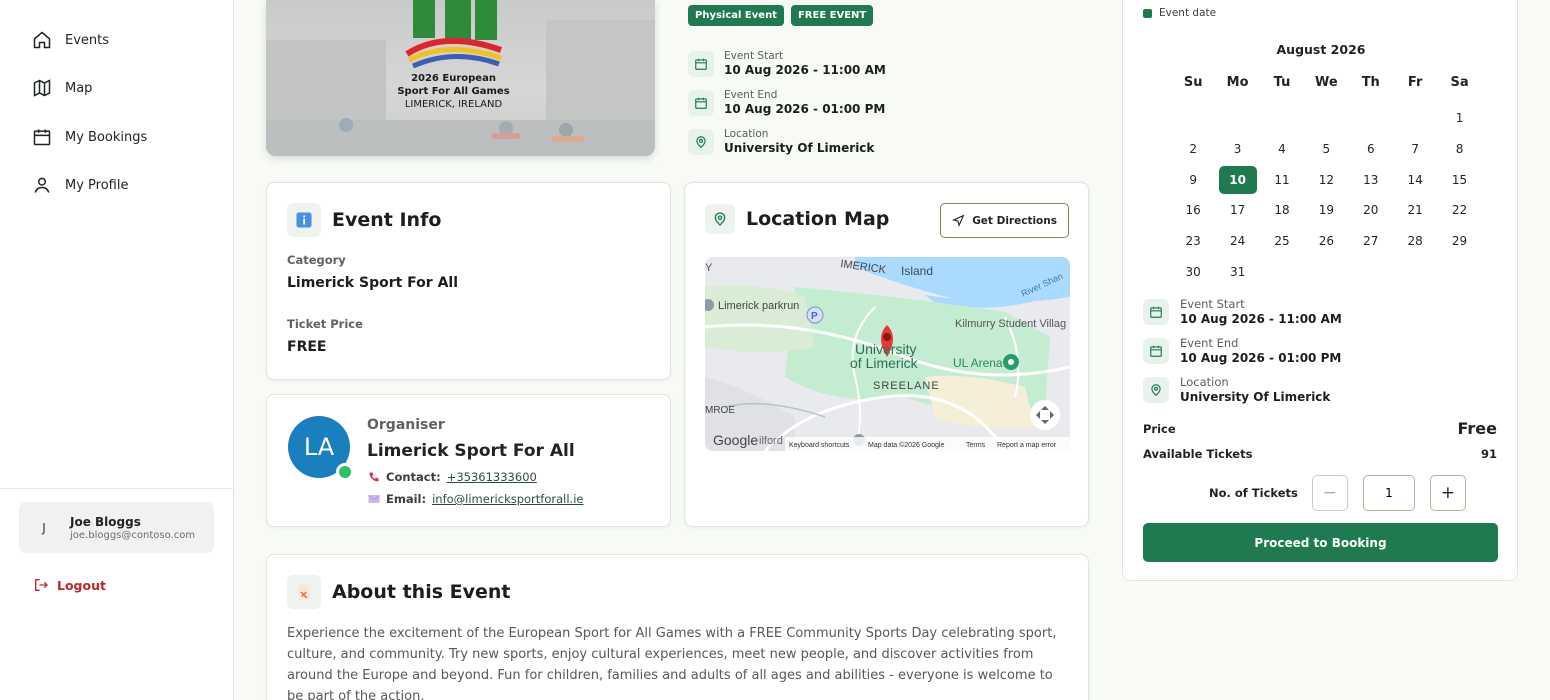 The image size is (1550, 700). I want to click on calendar-weekdays: Su Mo Tu We Th Fr Sa, so click(1326, 89).